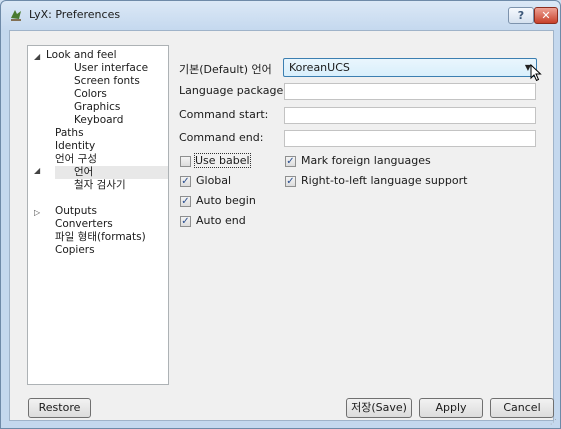  Describe the element at coordinates (98, 120) in the screenshot. I see `tree-item-keyboard: Keyboard` at that location.